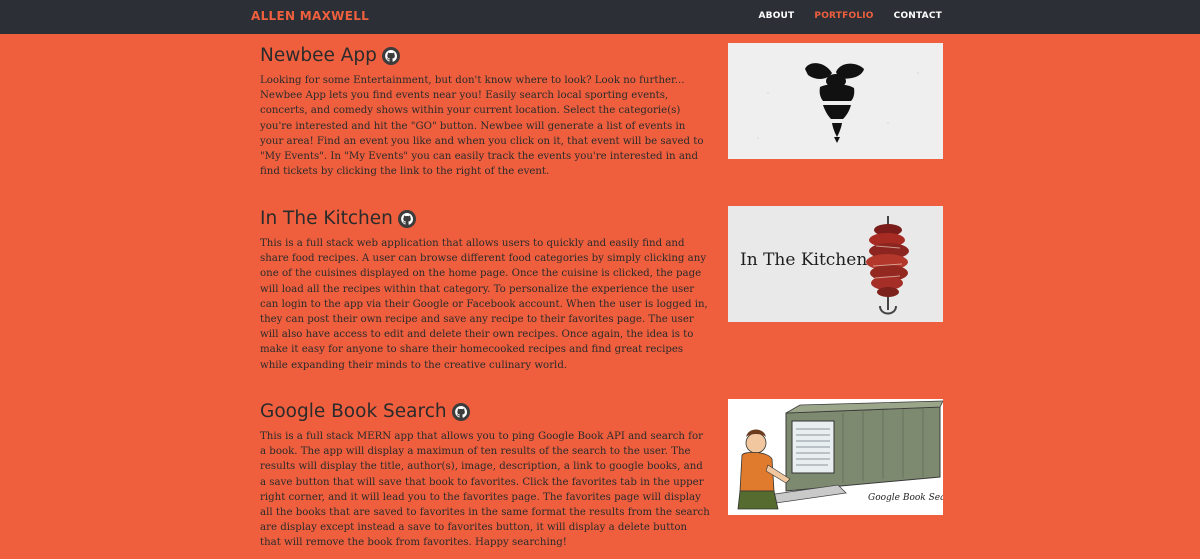 The width and height of the screenshot is (1200, 559). I want to click on bee-logo-image, so click(835, 101).